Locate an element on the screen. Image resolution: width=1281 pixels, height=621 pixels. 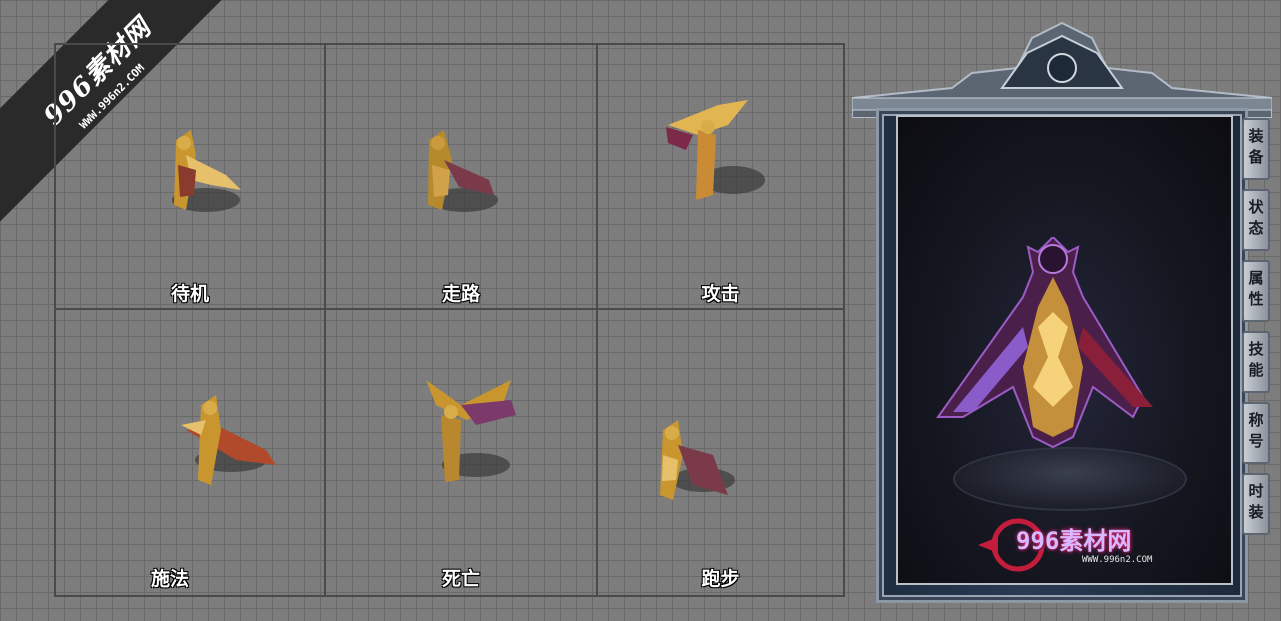
run-sprite is located at coordinates (697, 460).